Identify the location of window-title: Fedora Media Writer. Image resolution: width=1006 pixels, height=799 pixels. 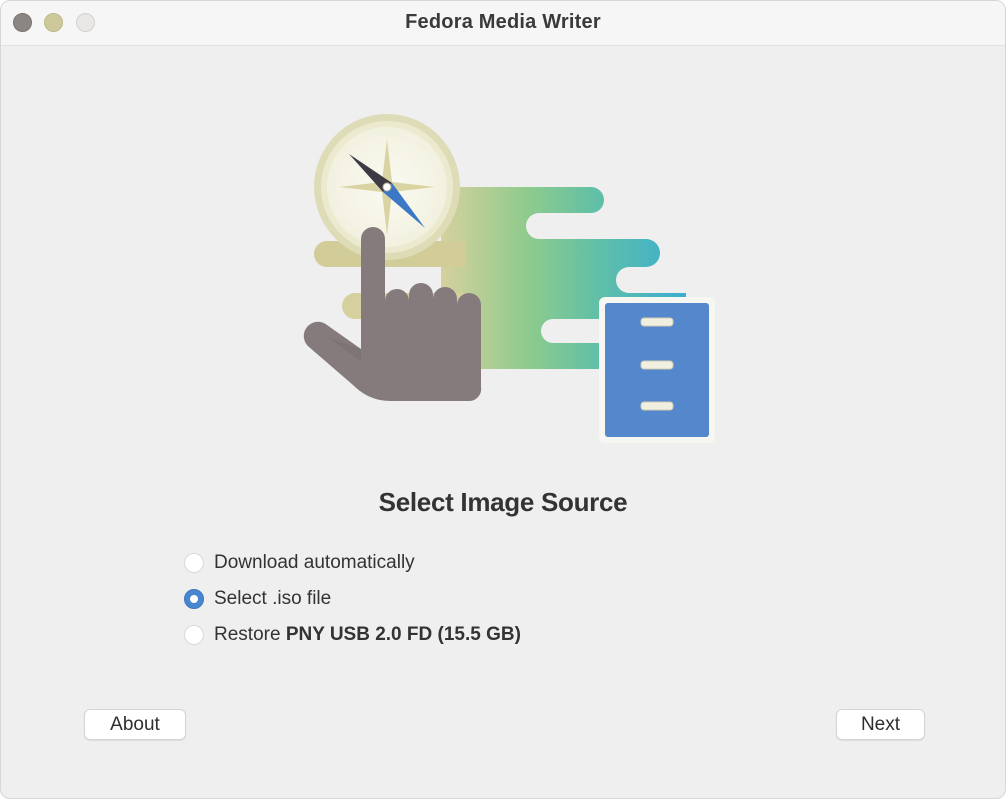
(503, 22).